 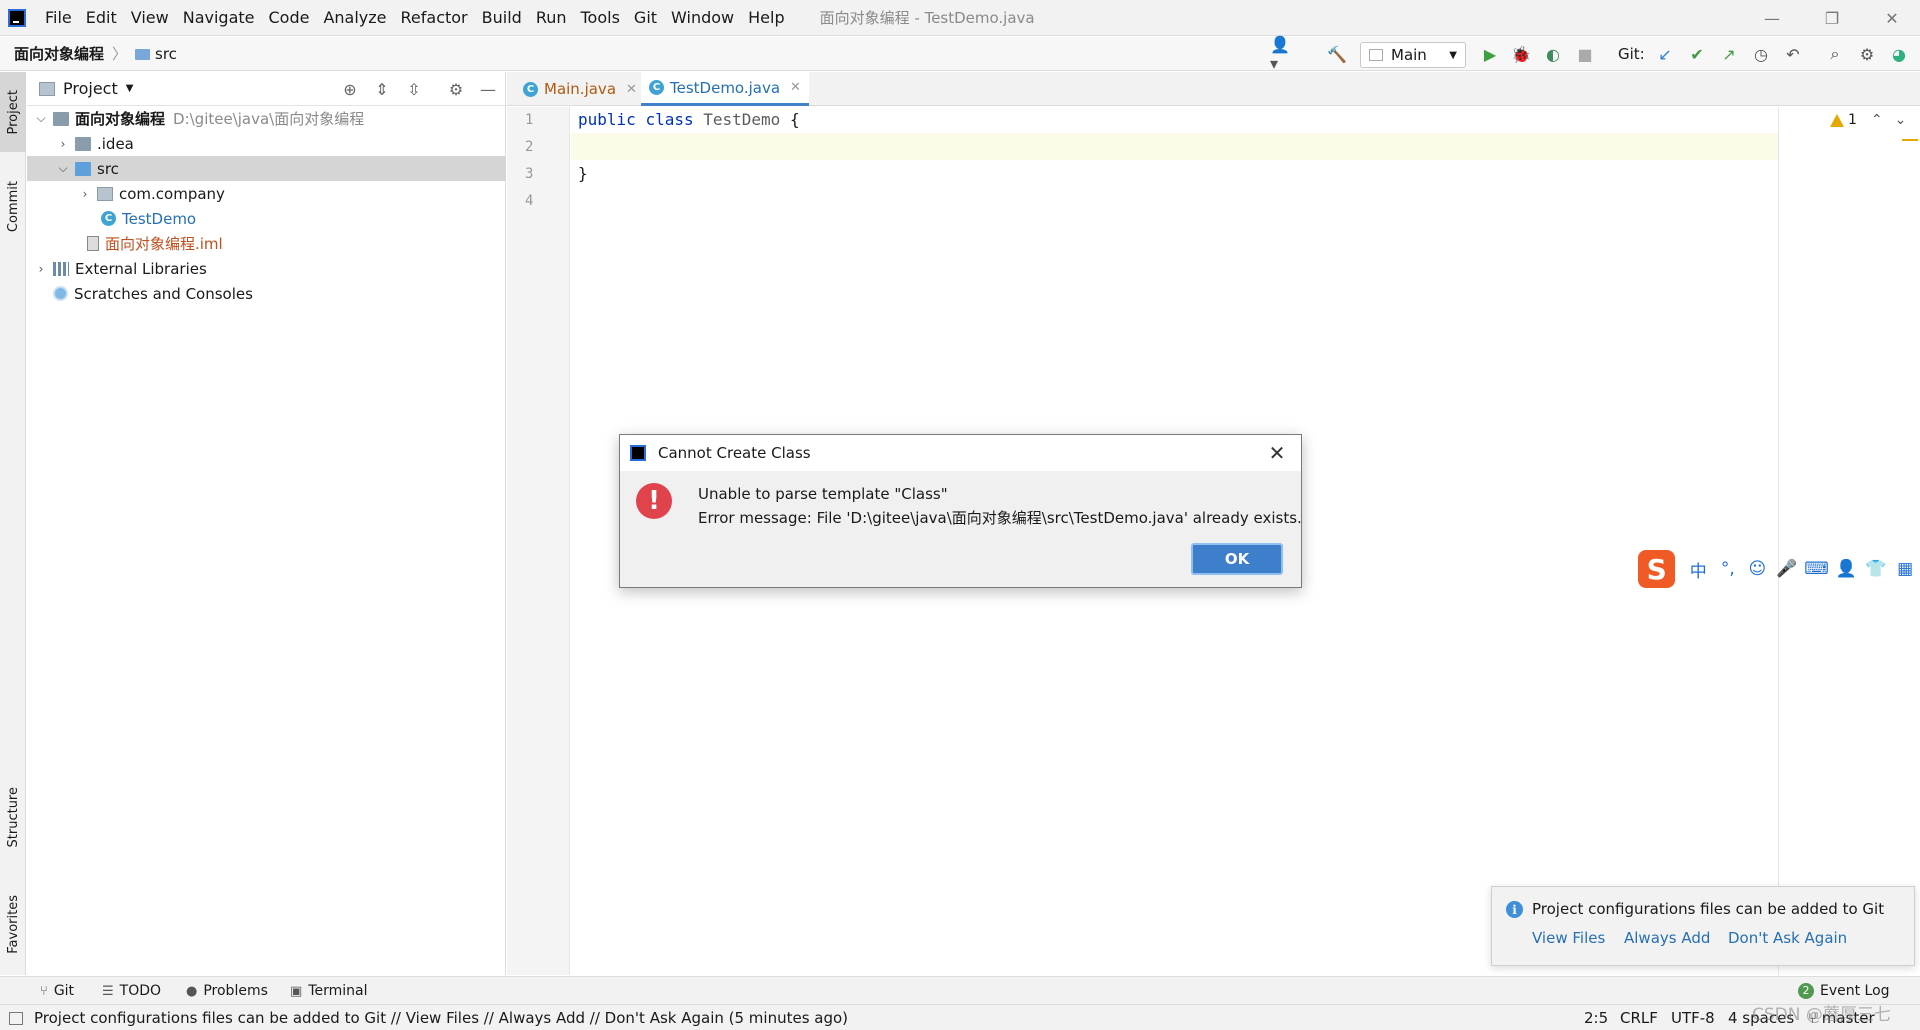 What do you see at coordinates (1521, 54) in the screenshot?
I see `debug-icon: 🐞` at bounding box center [1521, 54].